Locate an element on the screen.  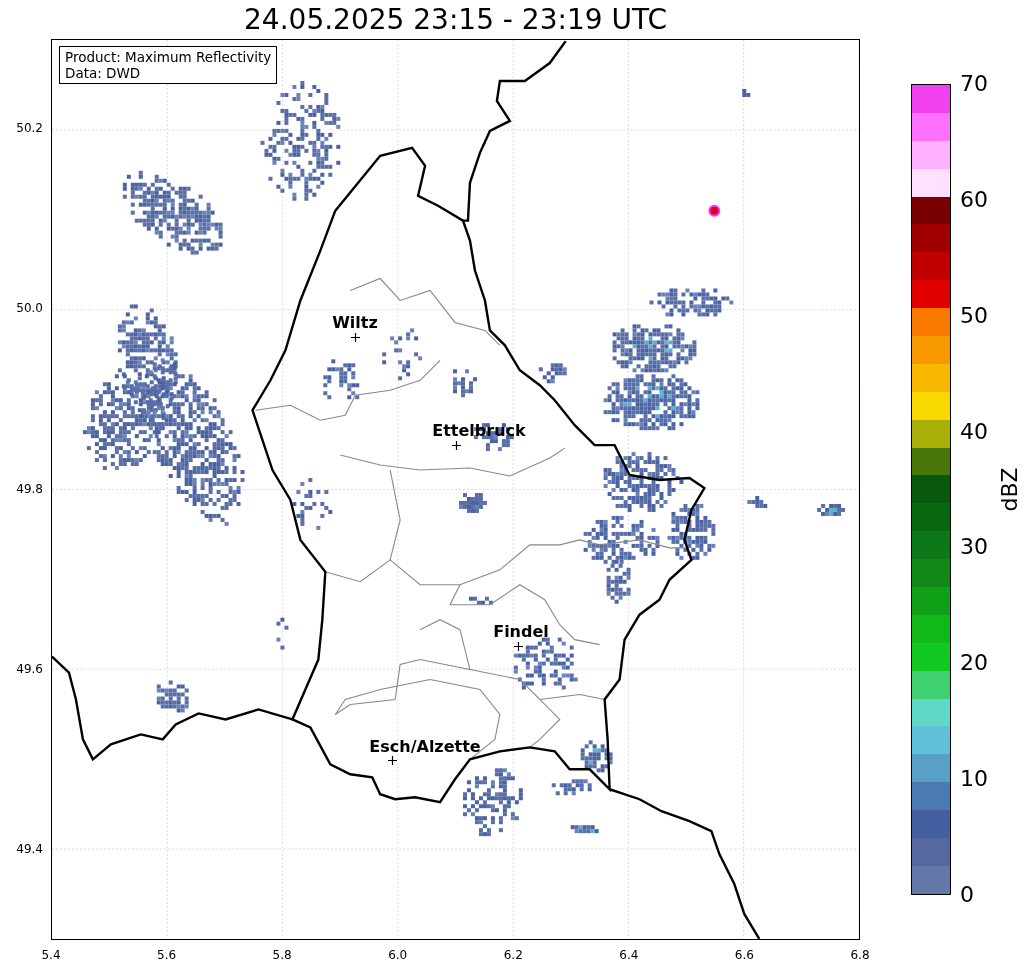
axis-tick-label: 50.2 is located at coordinates (29, 128).